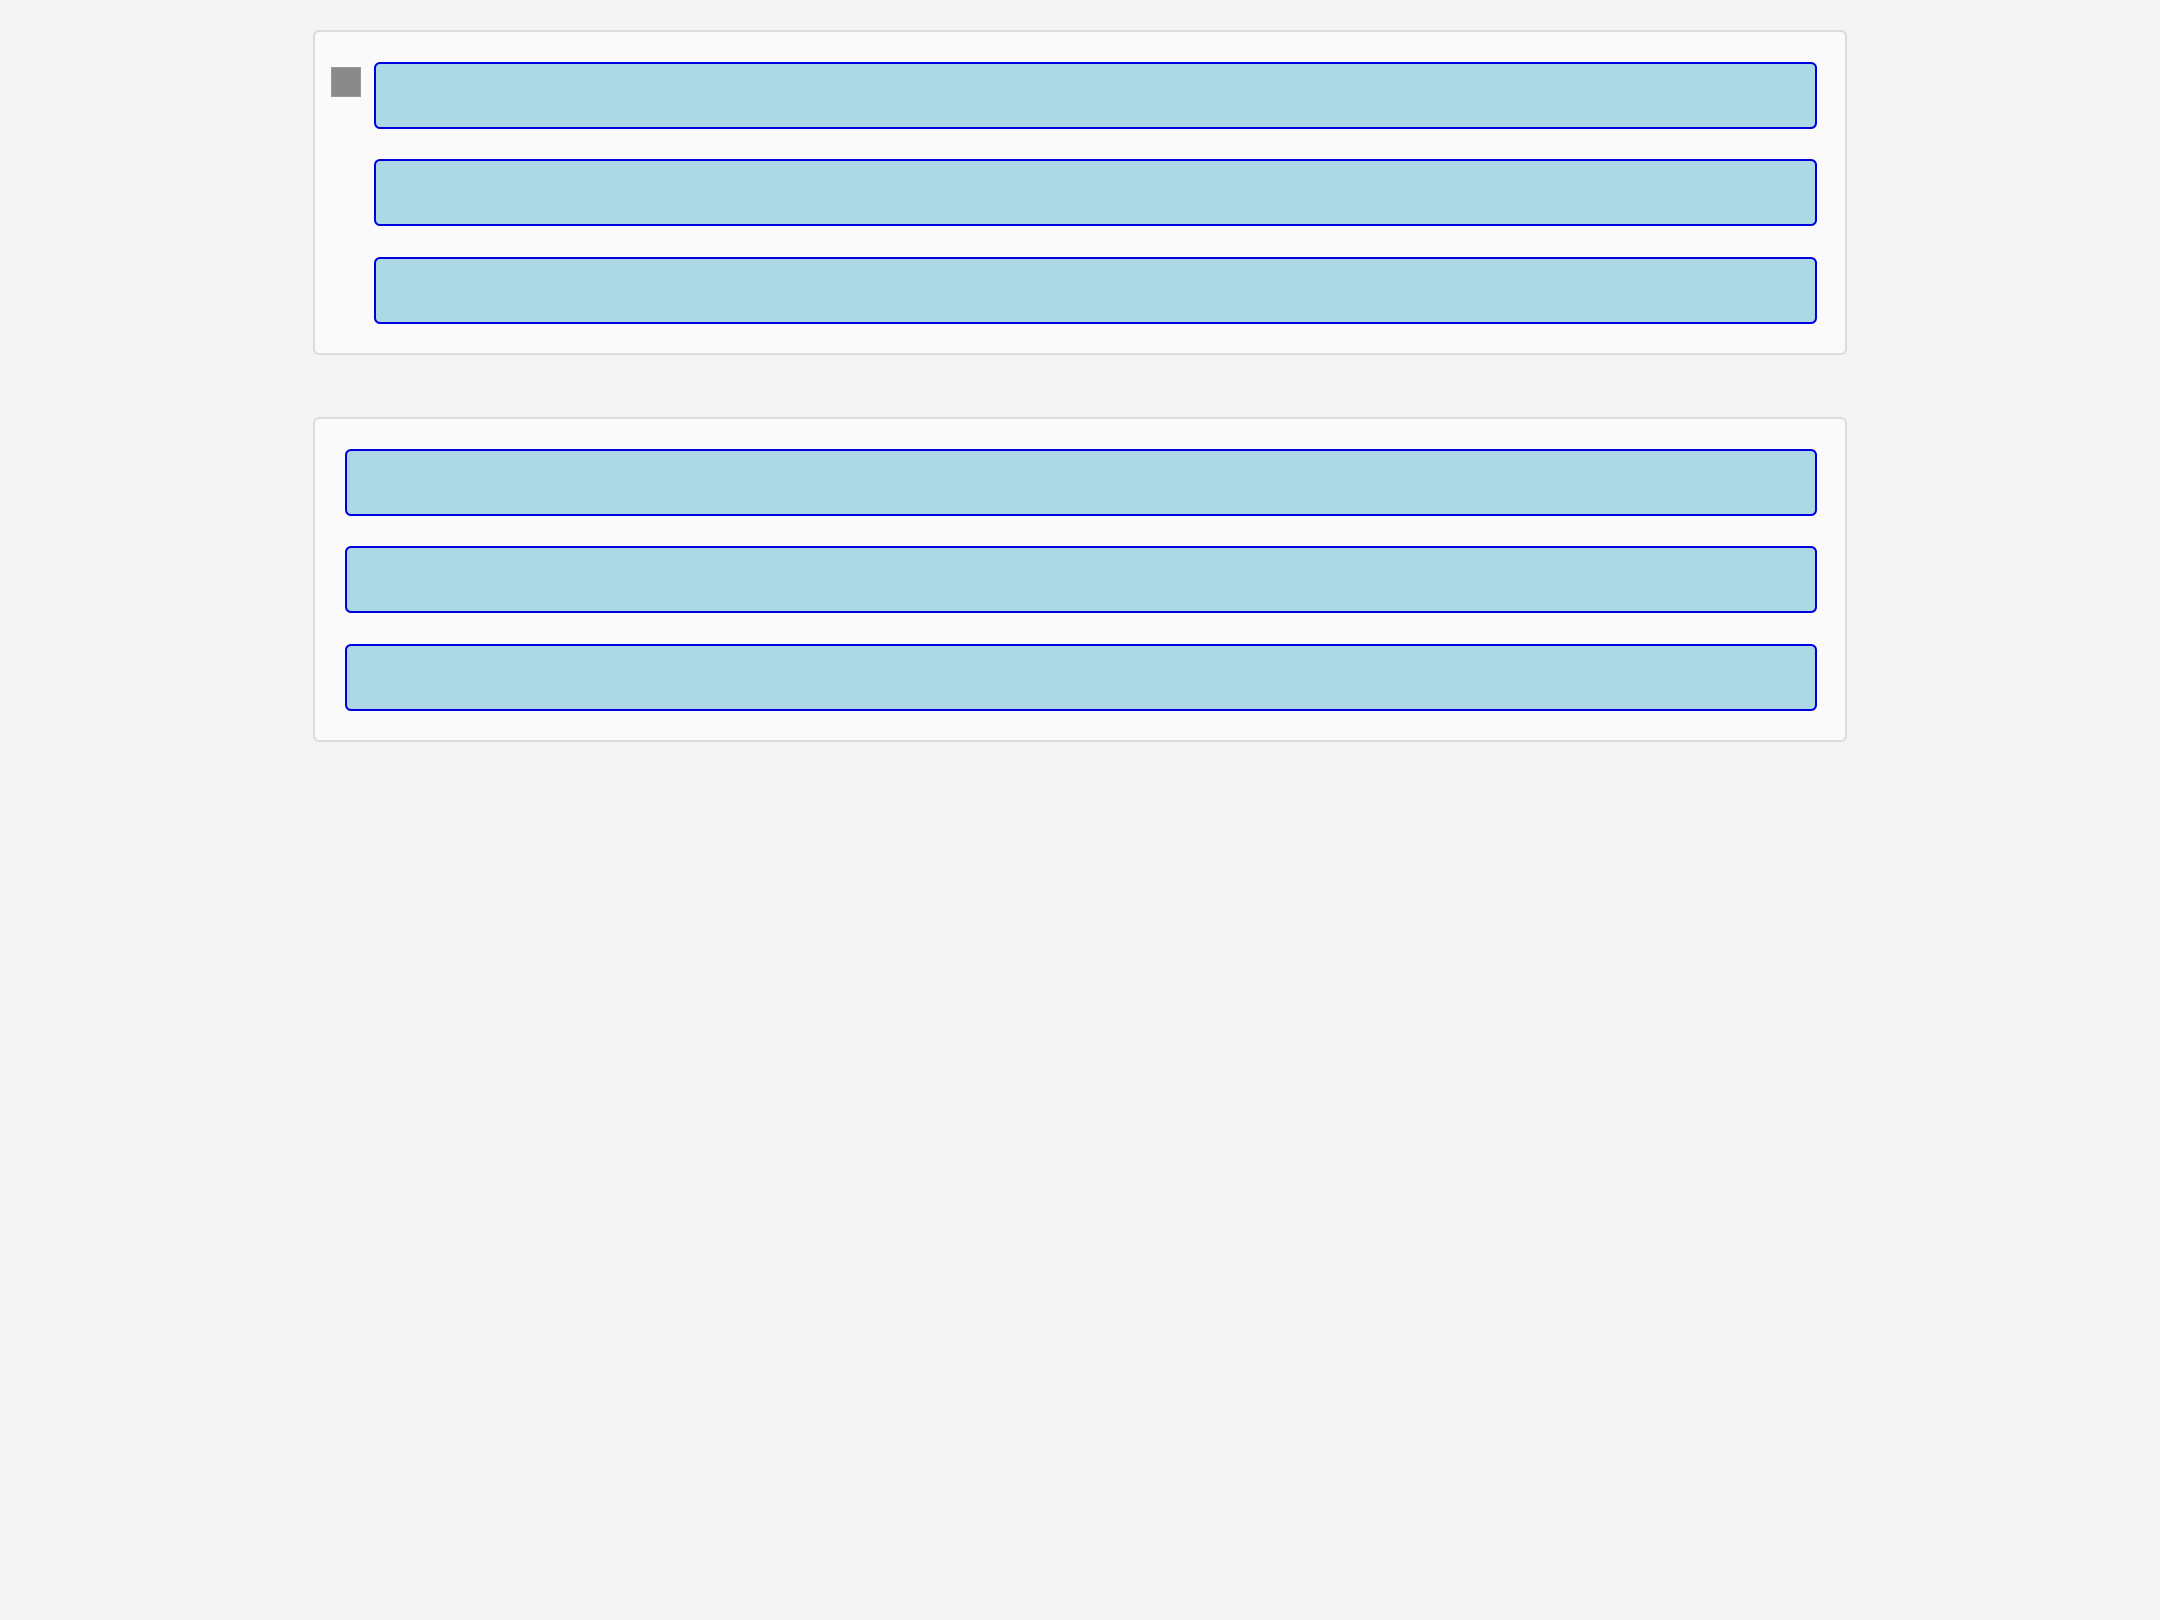 The height and width of the screenshot is (1620, 2160). I want to click on top-panel, so click(1080, 192).